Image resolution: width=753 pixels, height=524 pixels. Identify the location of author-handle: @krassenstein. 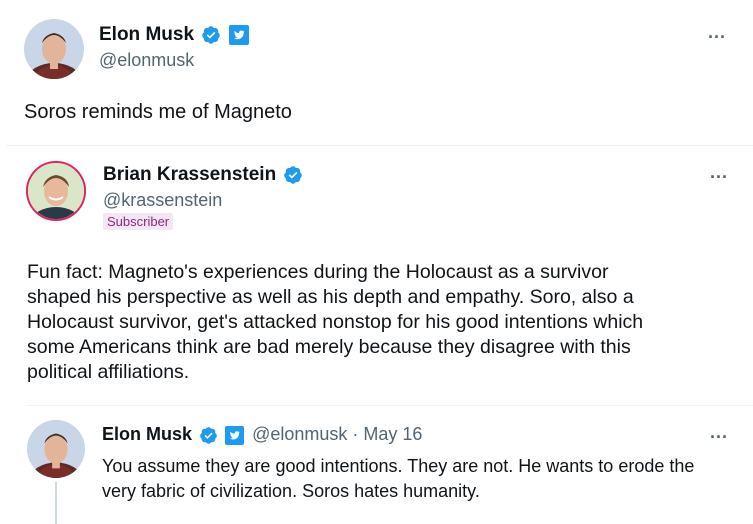
(162, 200).